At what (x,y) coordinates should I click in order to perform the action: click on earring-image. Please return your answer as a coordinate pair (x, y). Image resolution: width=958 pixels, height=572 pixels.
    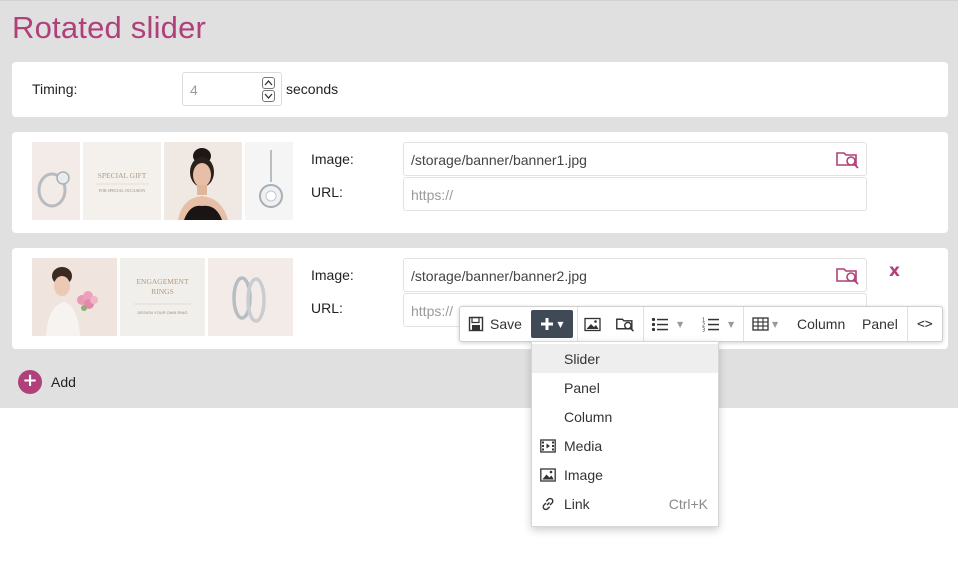
    Looking at the image, I should click on (271, 179).